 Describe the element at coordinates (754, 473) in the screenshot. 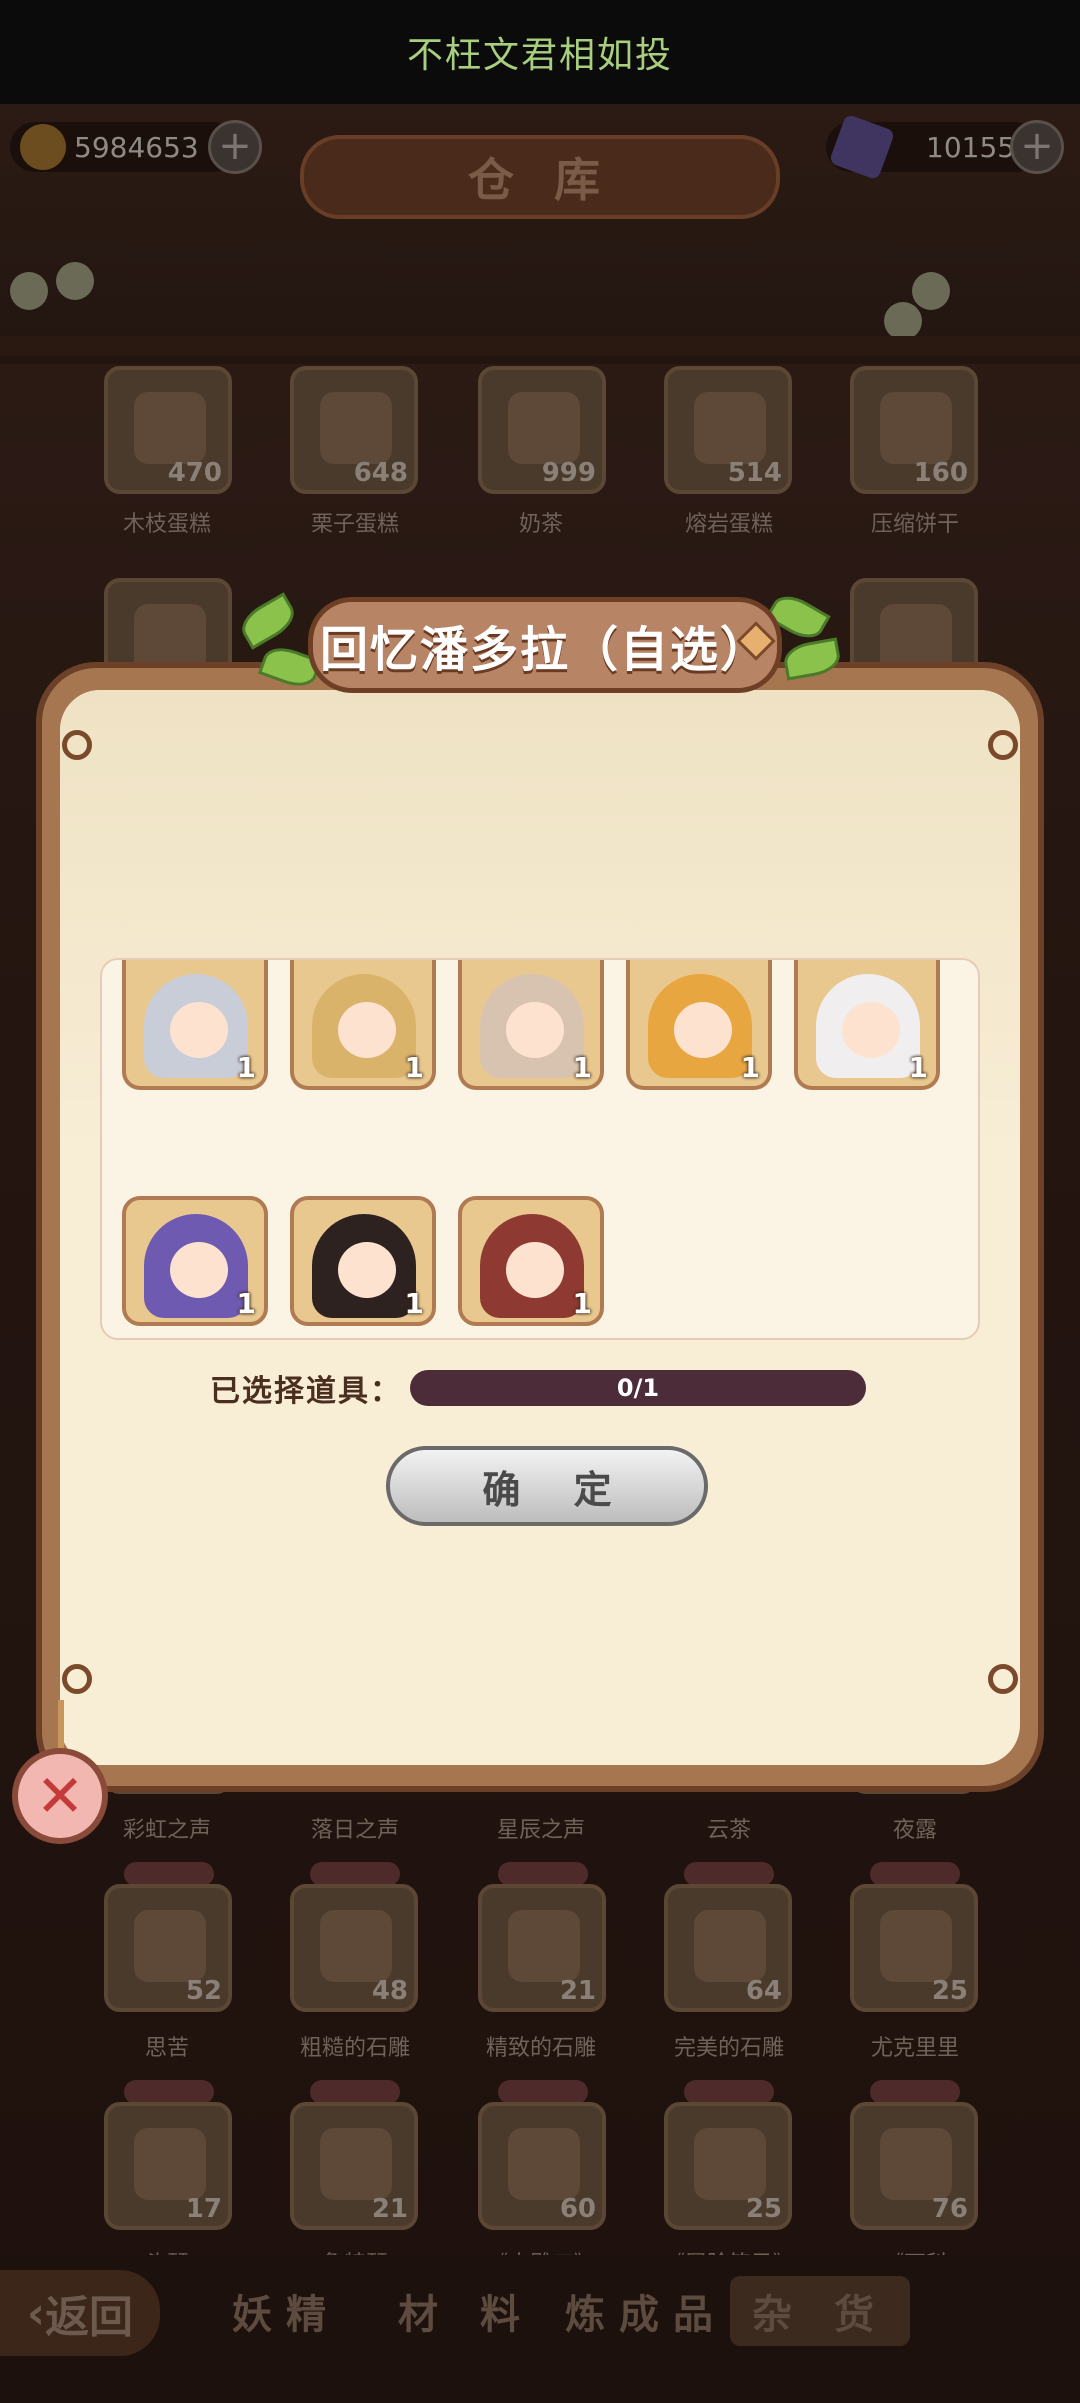

I see `item-count: 514` at that location.